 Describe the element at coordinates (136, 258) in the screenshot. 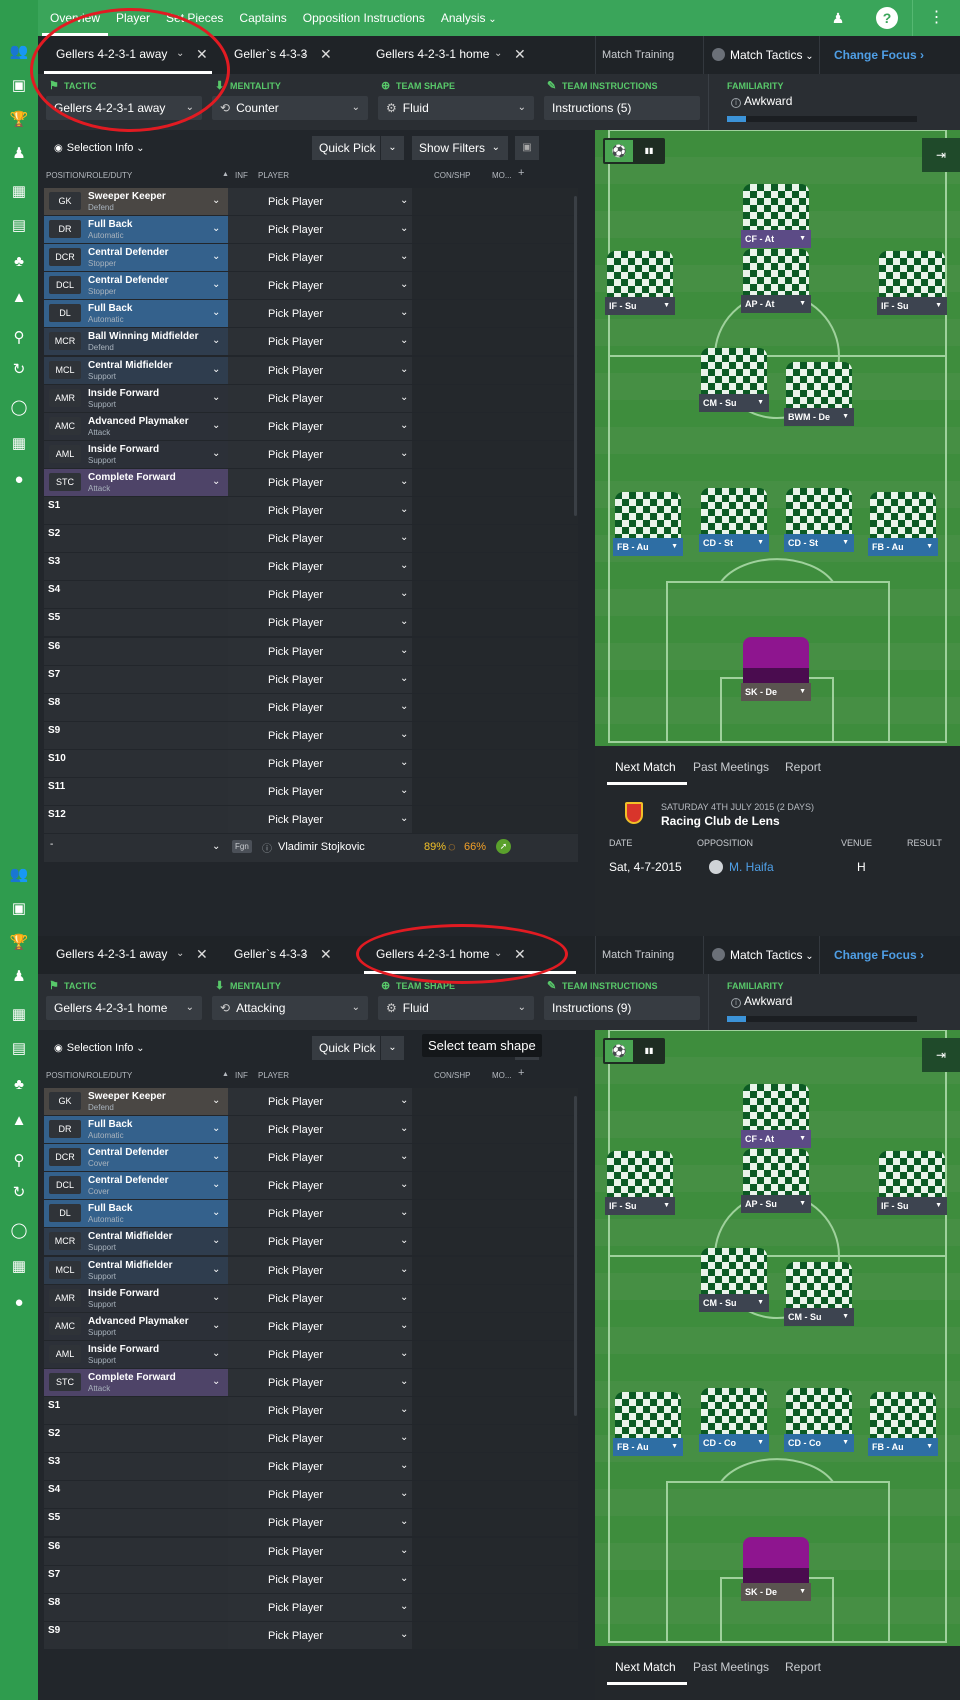

I see `role-cell: DCR Central Defender Stopper ⌄` at that location.